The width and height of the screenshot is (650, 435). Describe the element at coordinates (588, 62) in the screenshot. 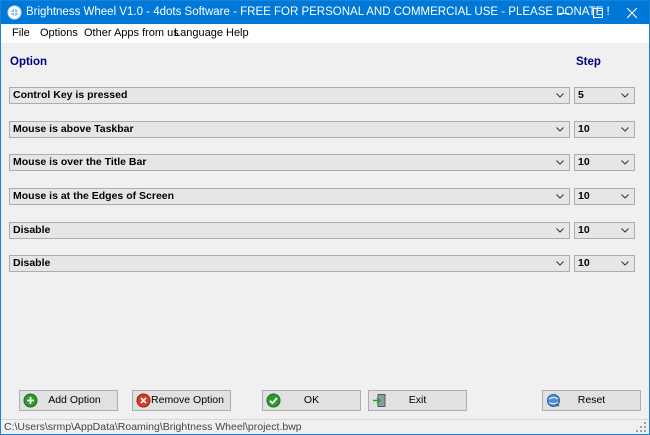

I see `step-column-header: Step` at that location.